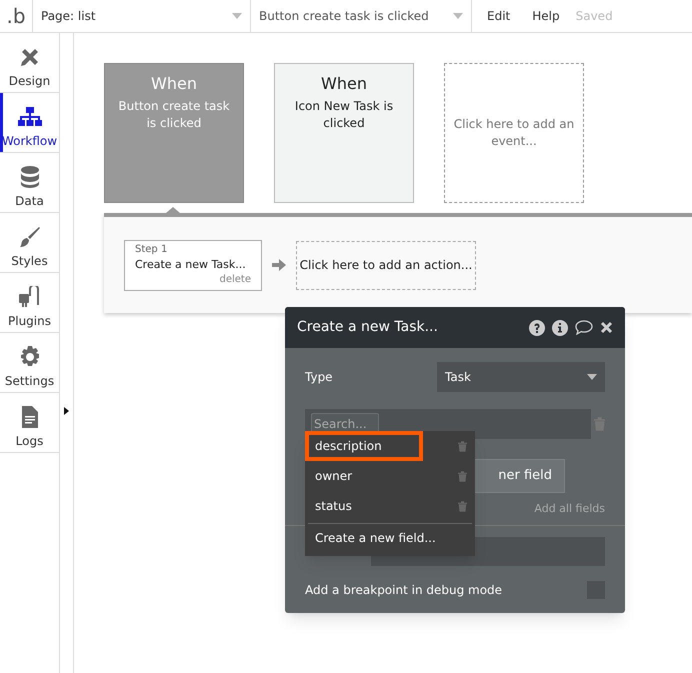 The image size is (692, 673). What do you see at coordinates (594, 16) in the screenshot?
I see `save-status: Saved` at bounding box center [594, 16].